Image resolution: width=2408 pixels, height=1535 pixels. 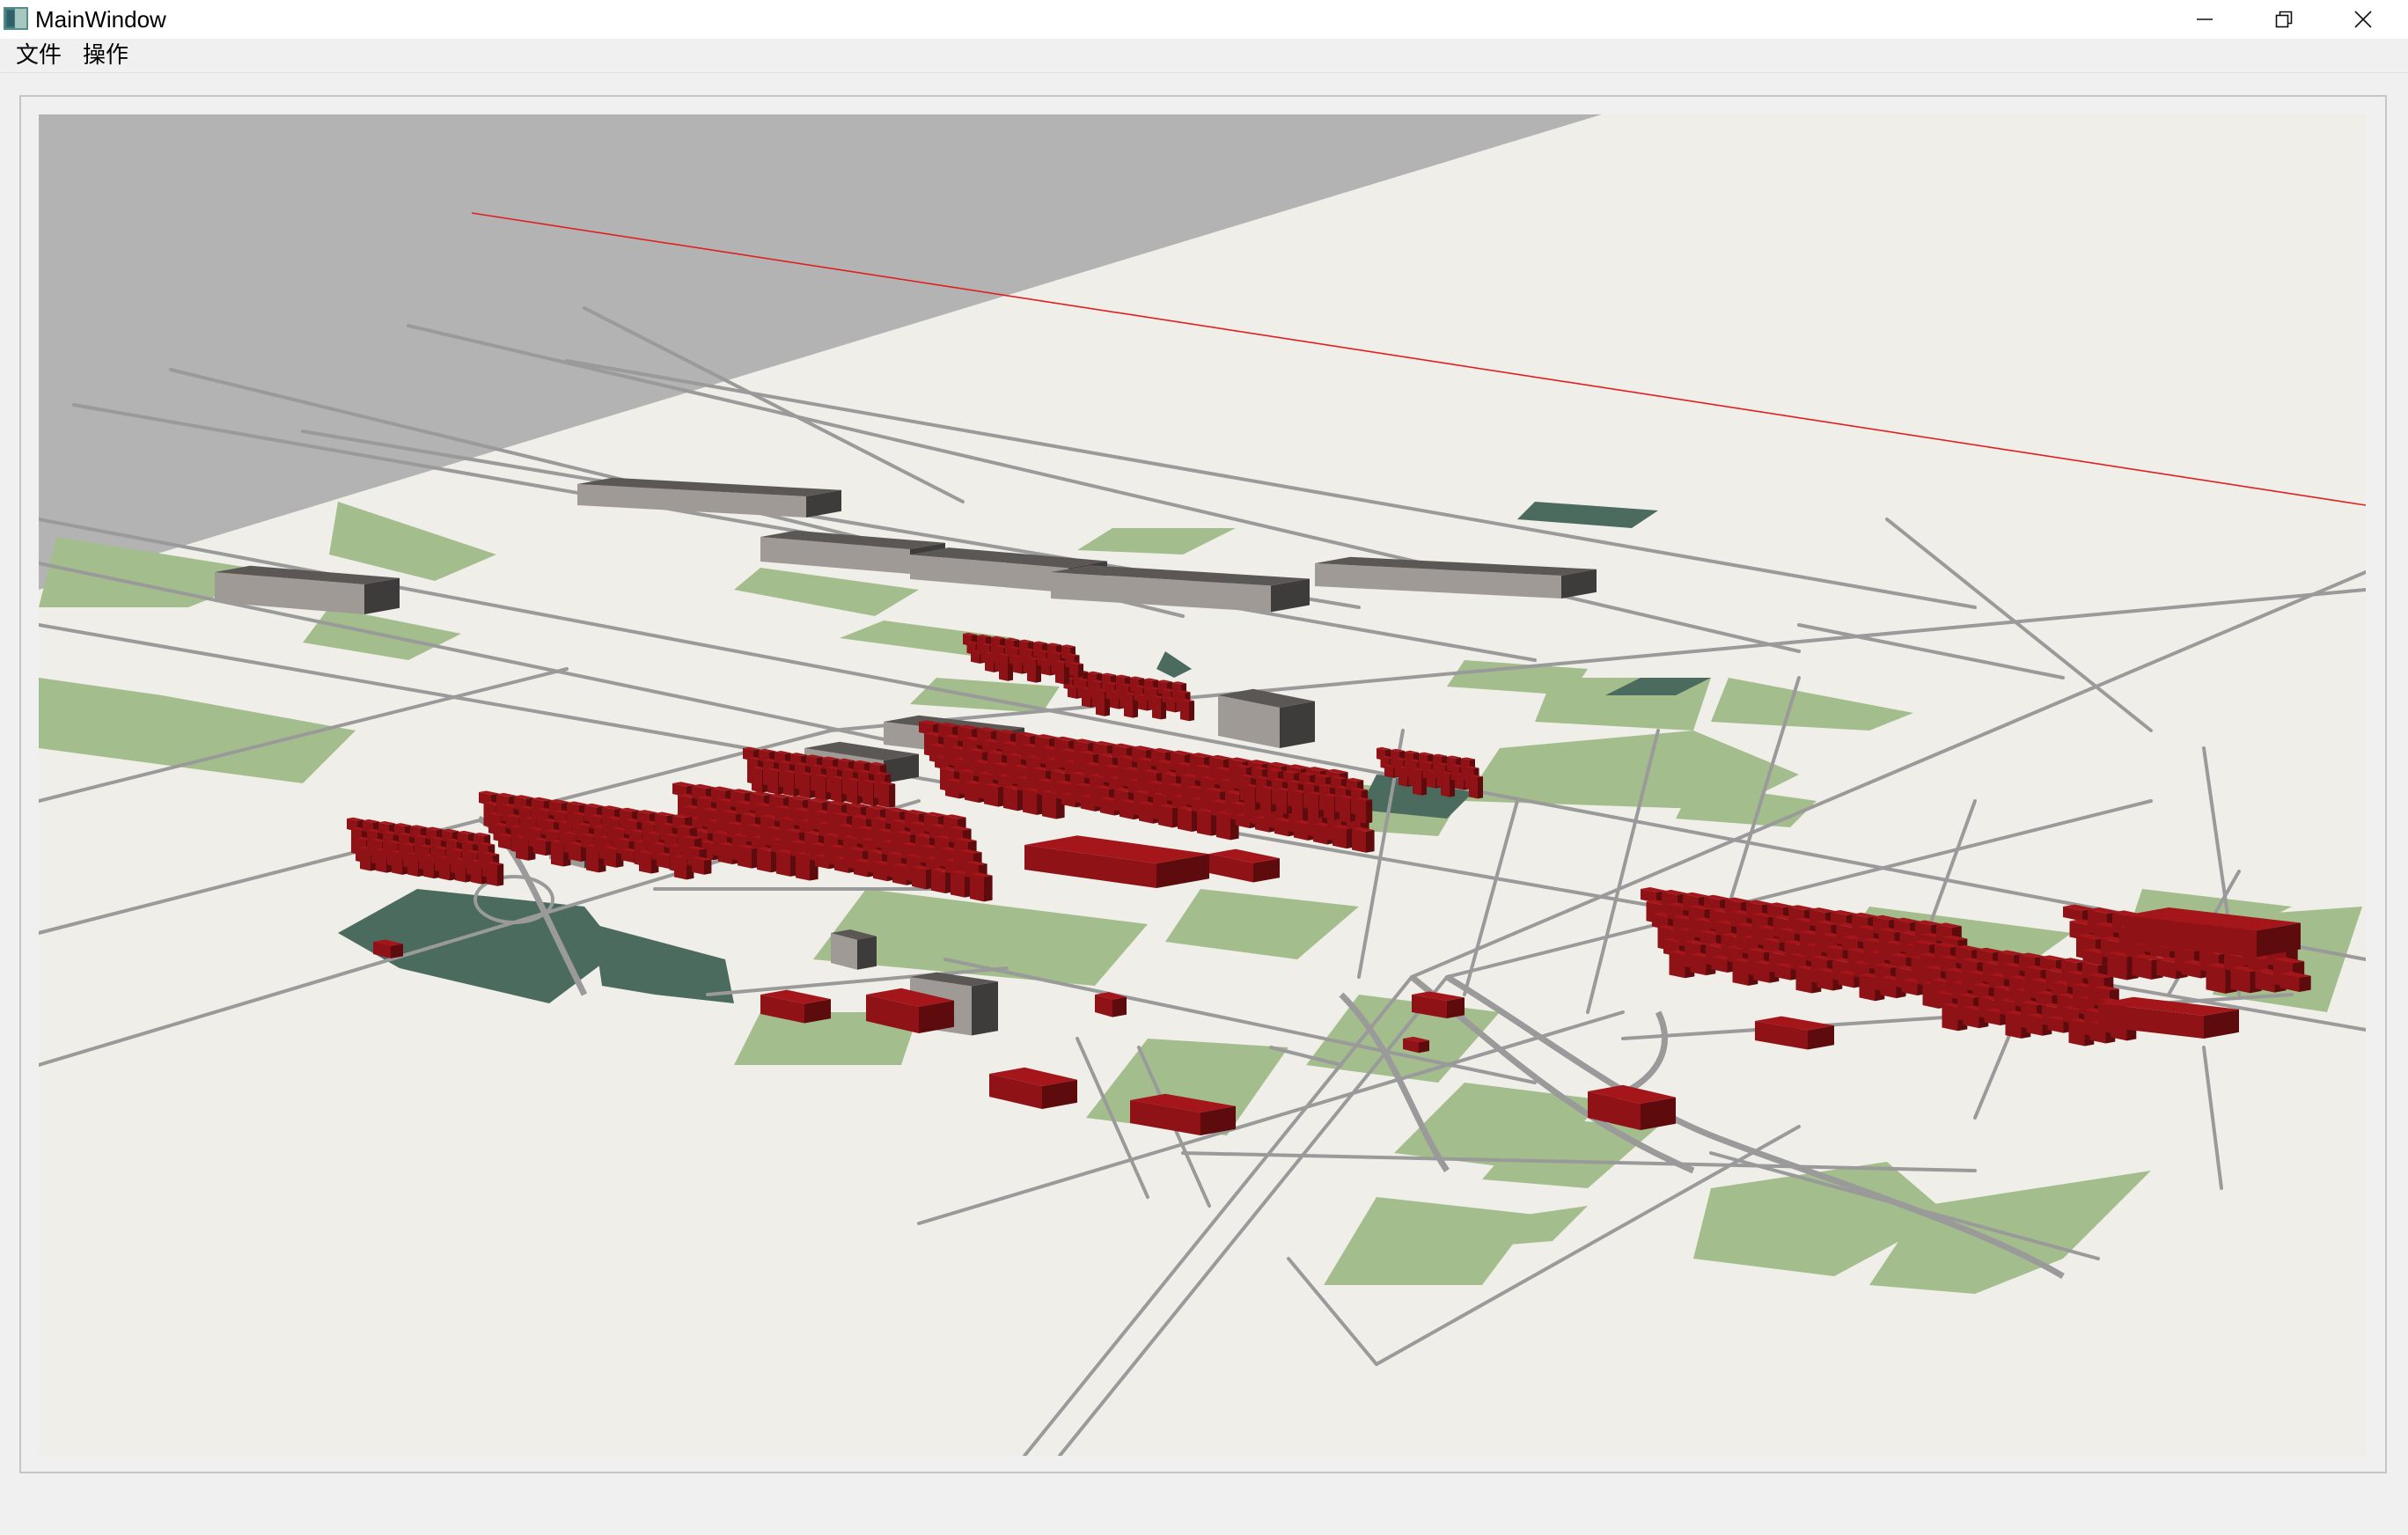 What do you see at coordinates (100, 19) in the screenshot?
I see `window-title: MainWindow` at bounding box center [100, 19].